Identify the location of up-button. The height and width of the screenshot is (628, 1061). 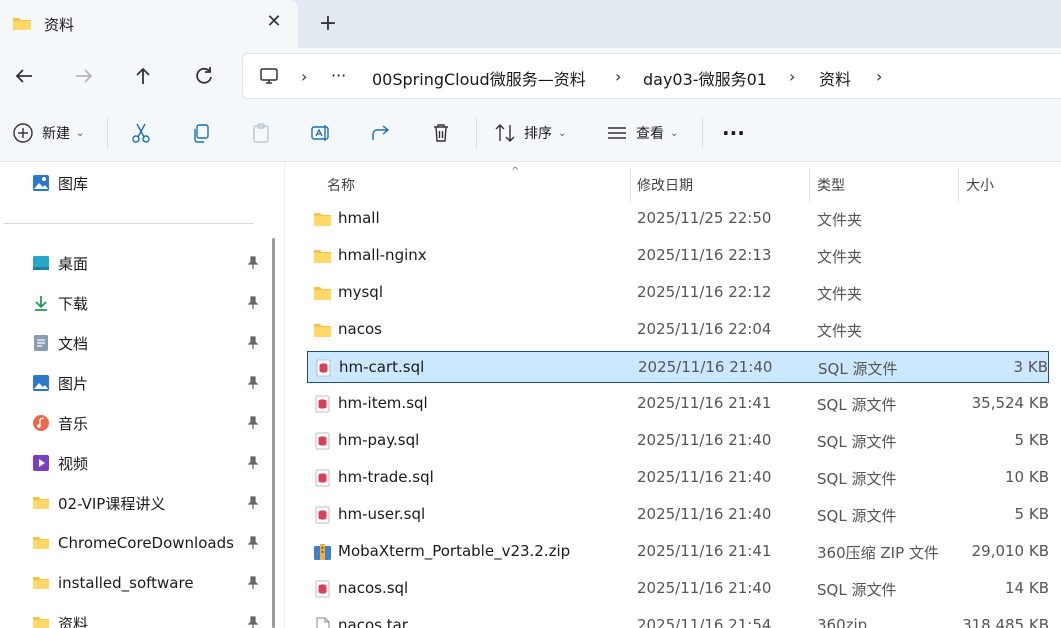
(143, 76).